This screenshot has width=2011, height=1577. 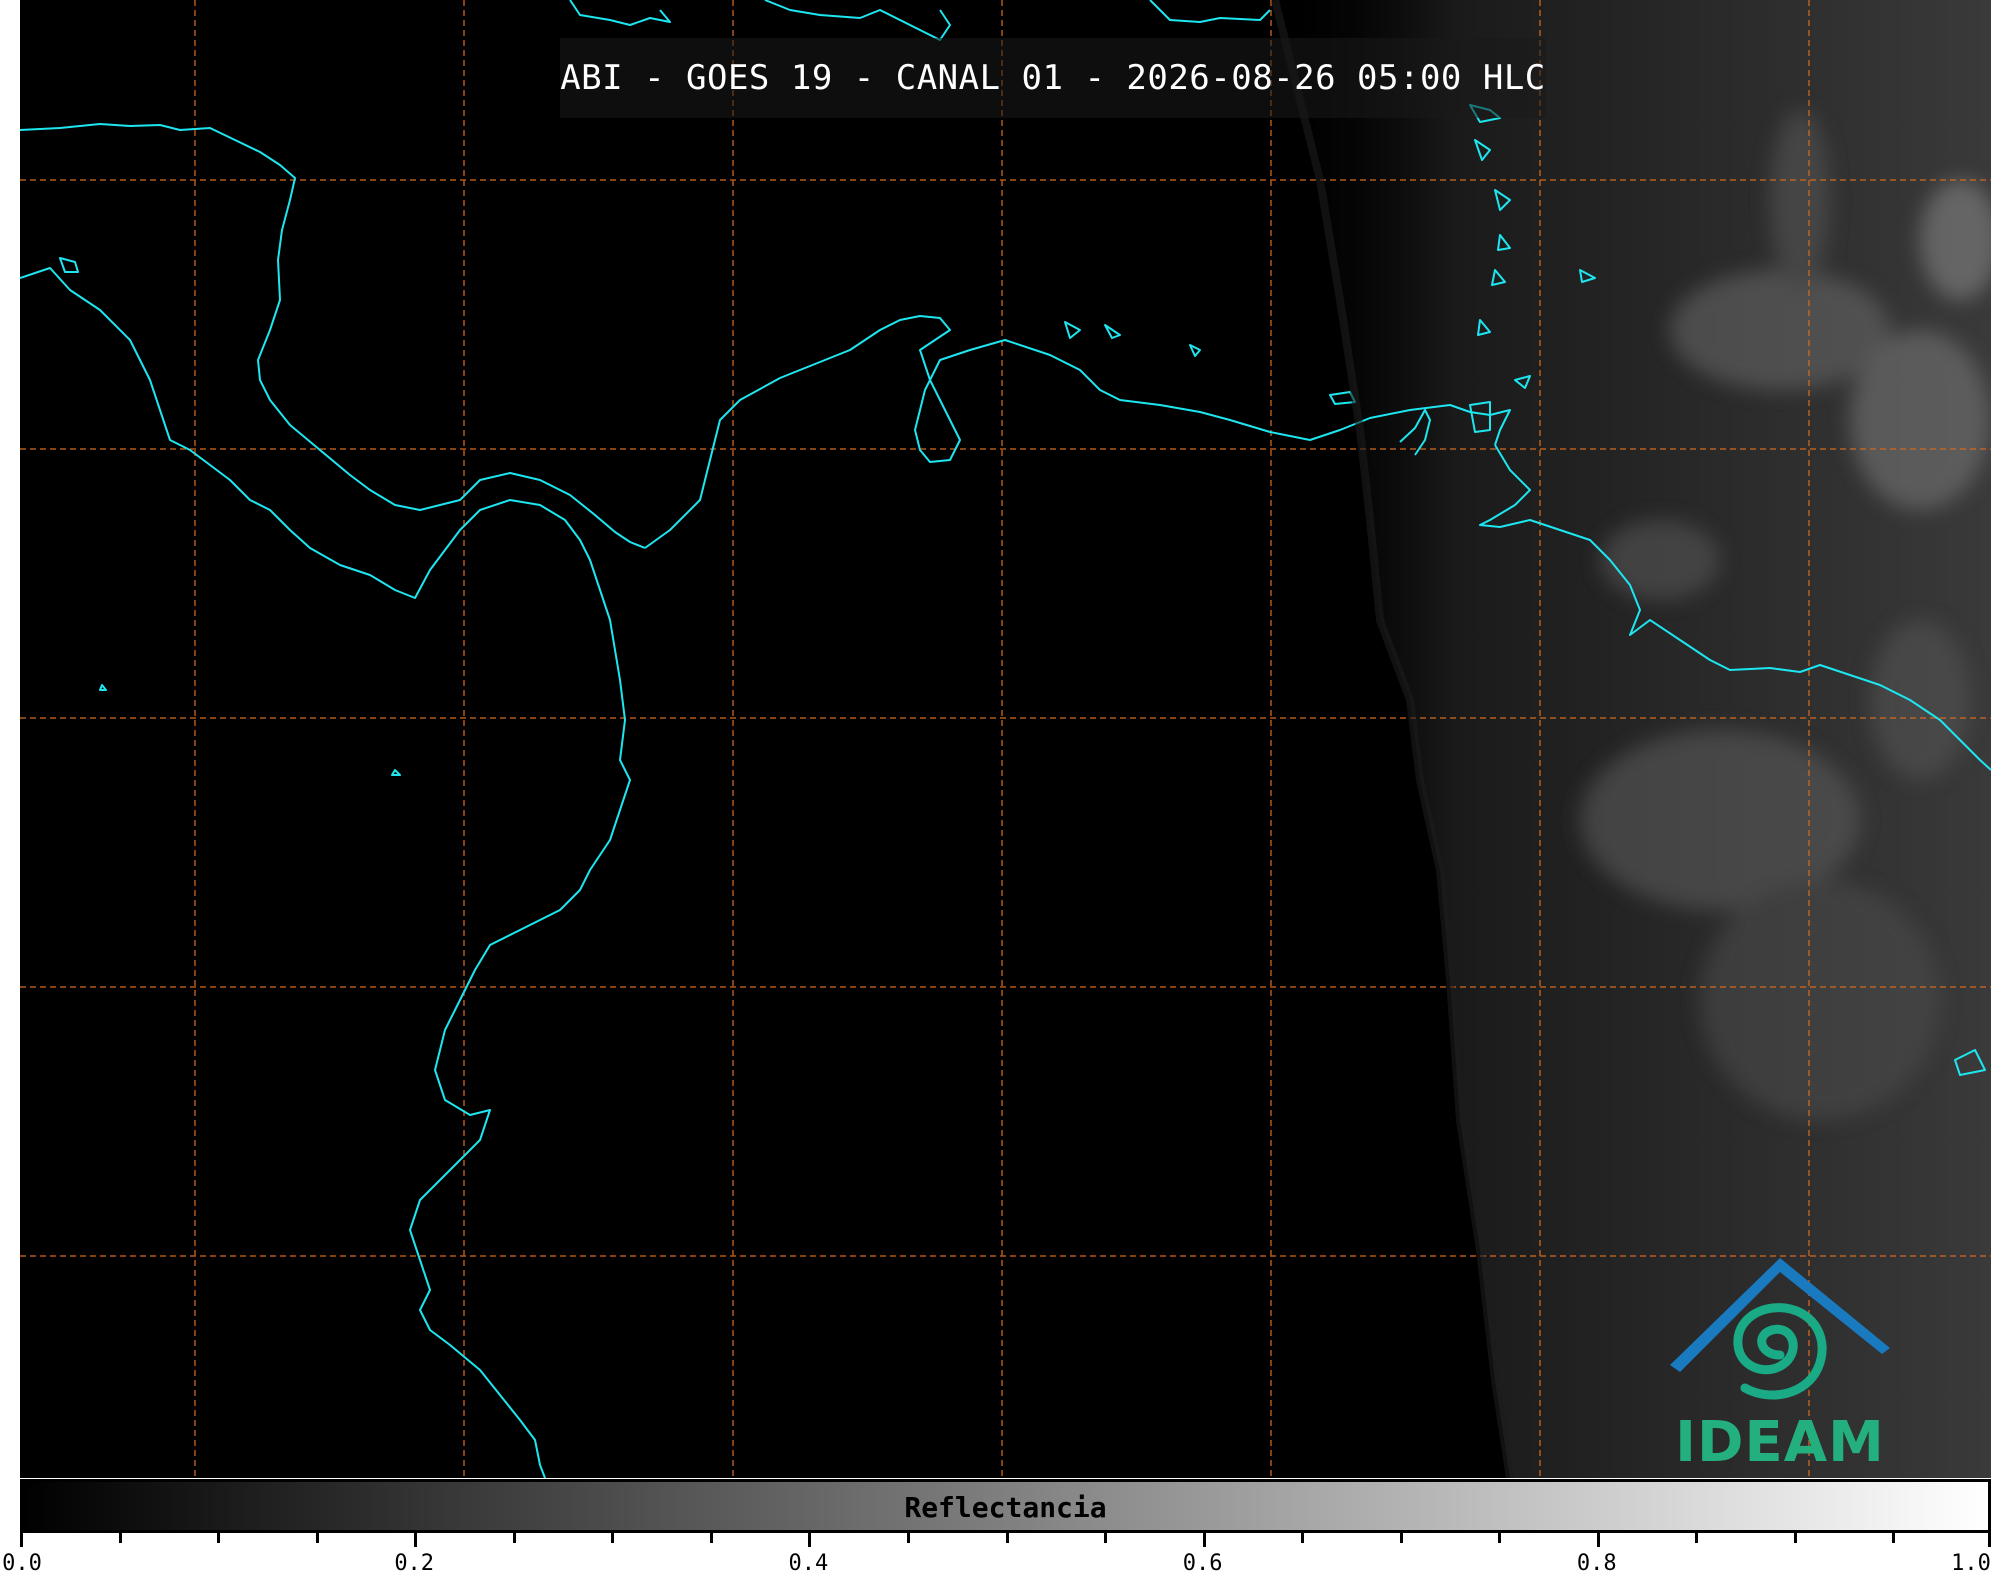 I want to click on island-aruba, so click(x=1072, y=330).